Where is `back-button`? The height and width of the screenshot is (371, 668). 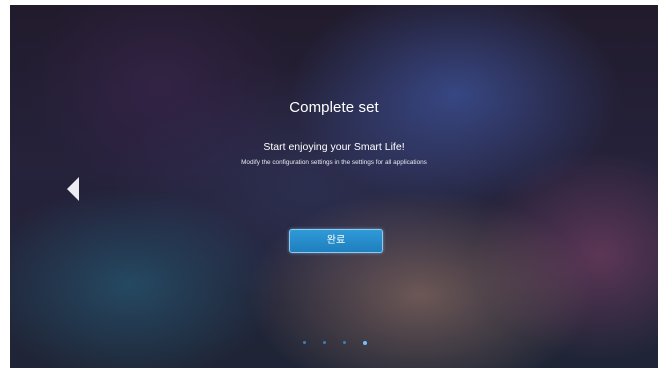 back-button is located at coordinates (74, 189).